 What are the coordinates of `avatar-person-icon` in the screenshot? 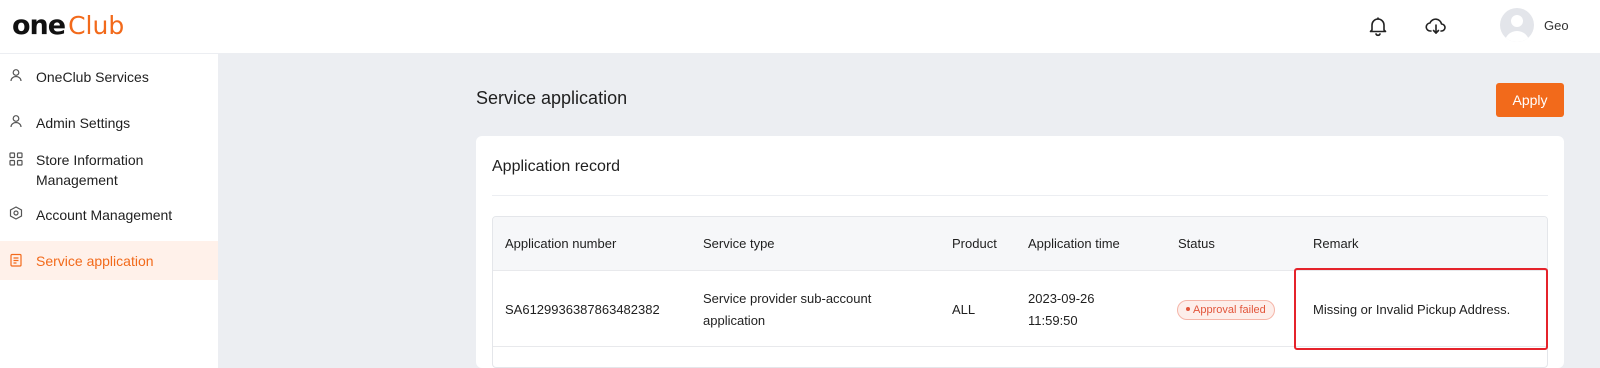 It's located at (1517, 28).